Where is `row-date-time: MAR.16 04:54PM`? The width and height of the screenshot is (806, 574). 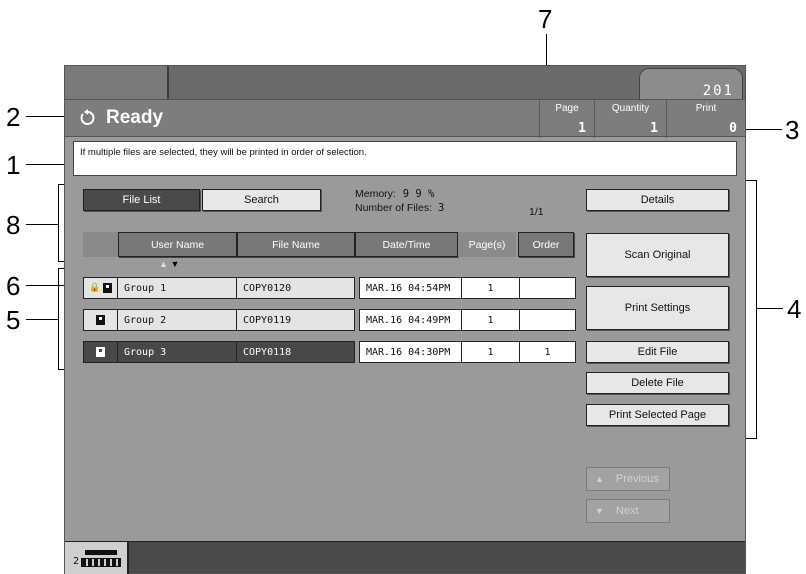
row-date-time: MAR.16 04:54PM is located at coordinates (410, 288).